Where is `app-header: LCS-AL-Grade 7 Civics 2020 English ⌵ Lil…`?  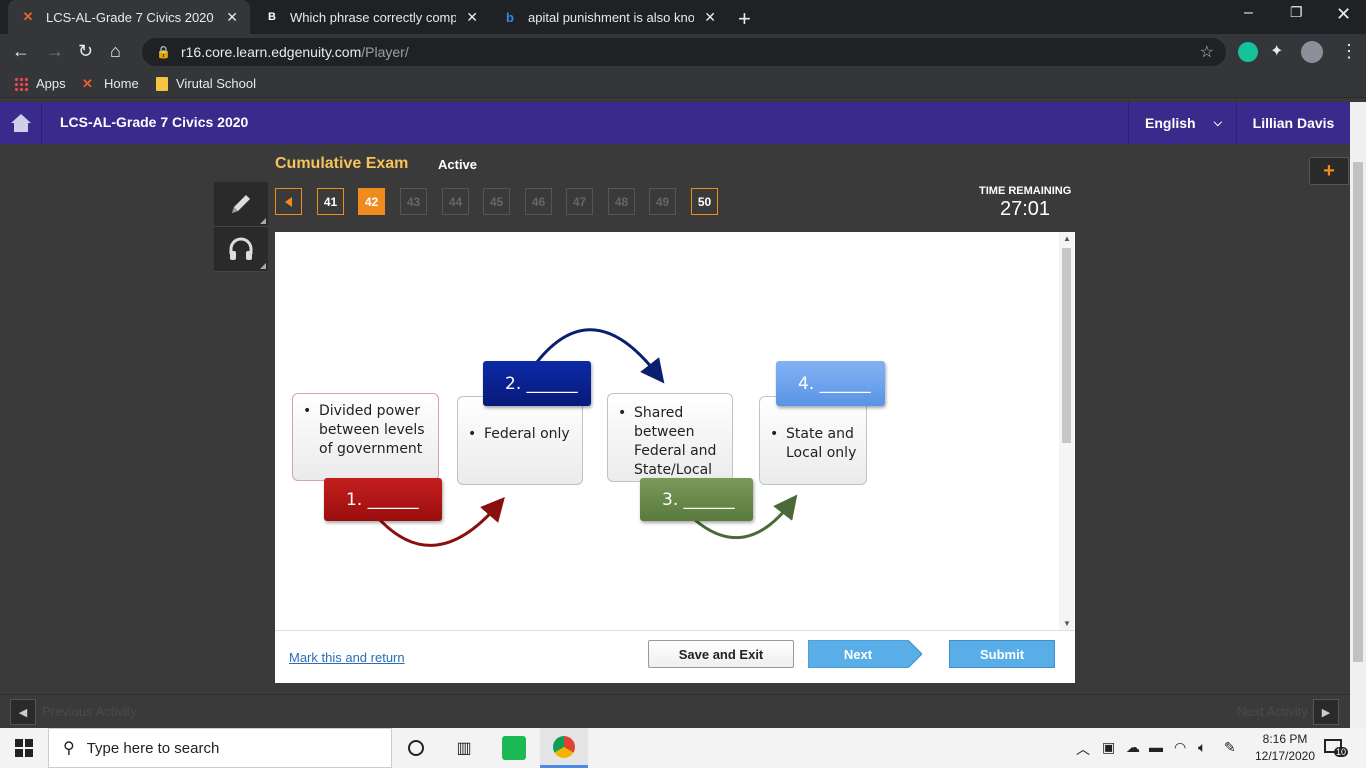
app-header: LCS-AL-Grade 7 Civics 2020 English ⌵ Lil… is located at coordinates (675, 123).